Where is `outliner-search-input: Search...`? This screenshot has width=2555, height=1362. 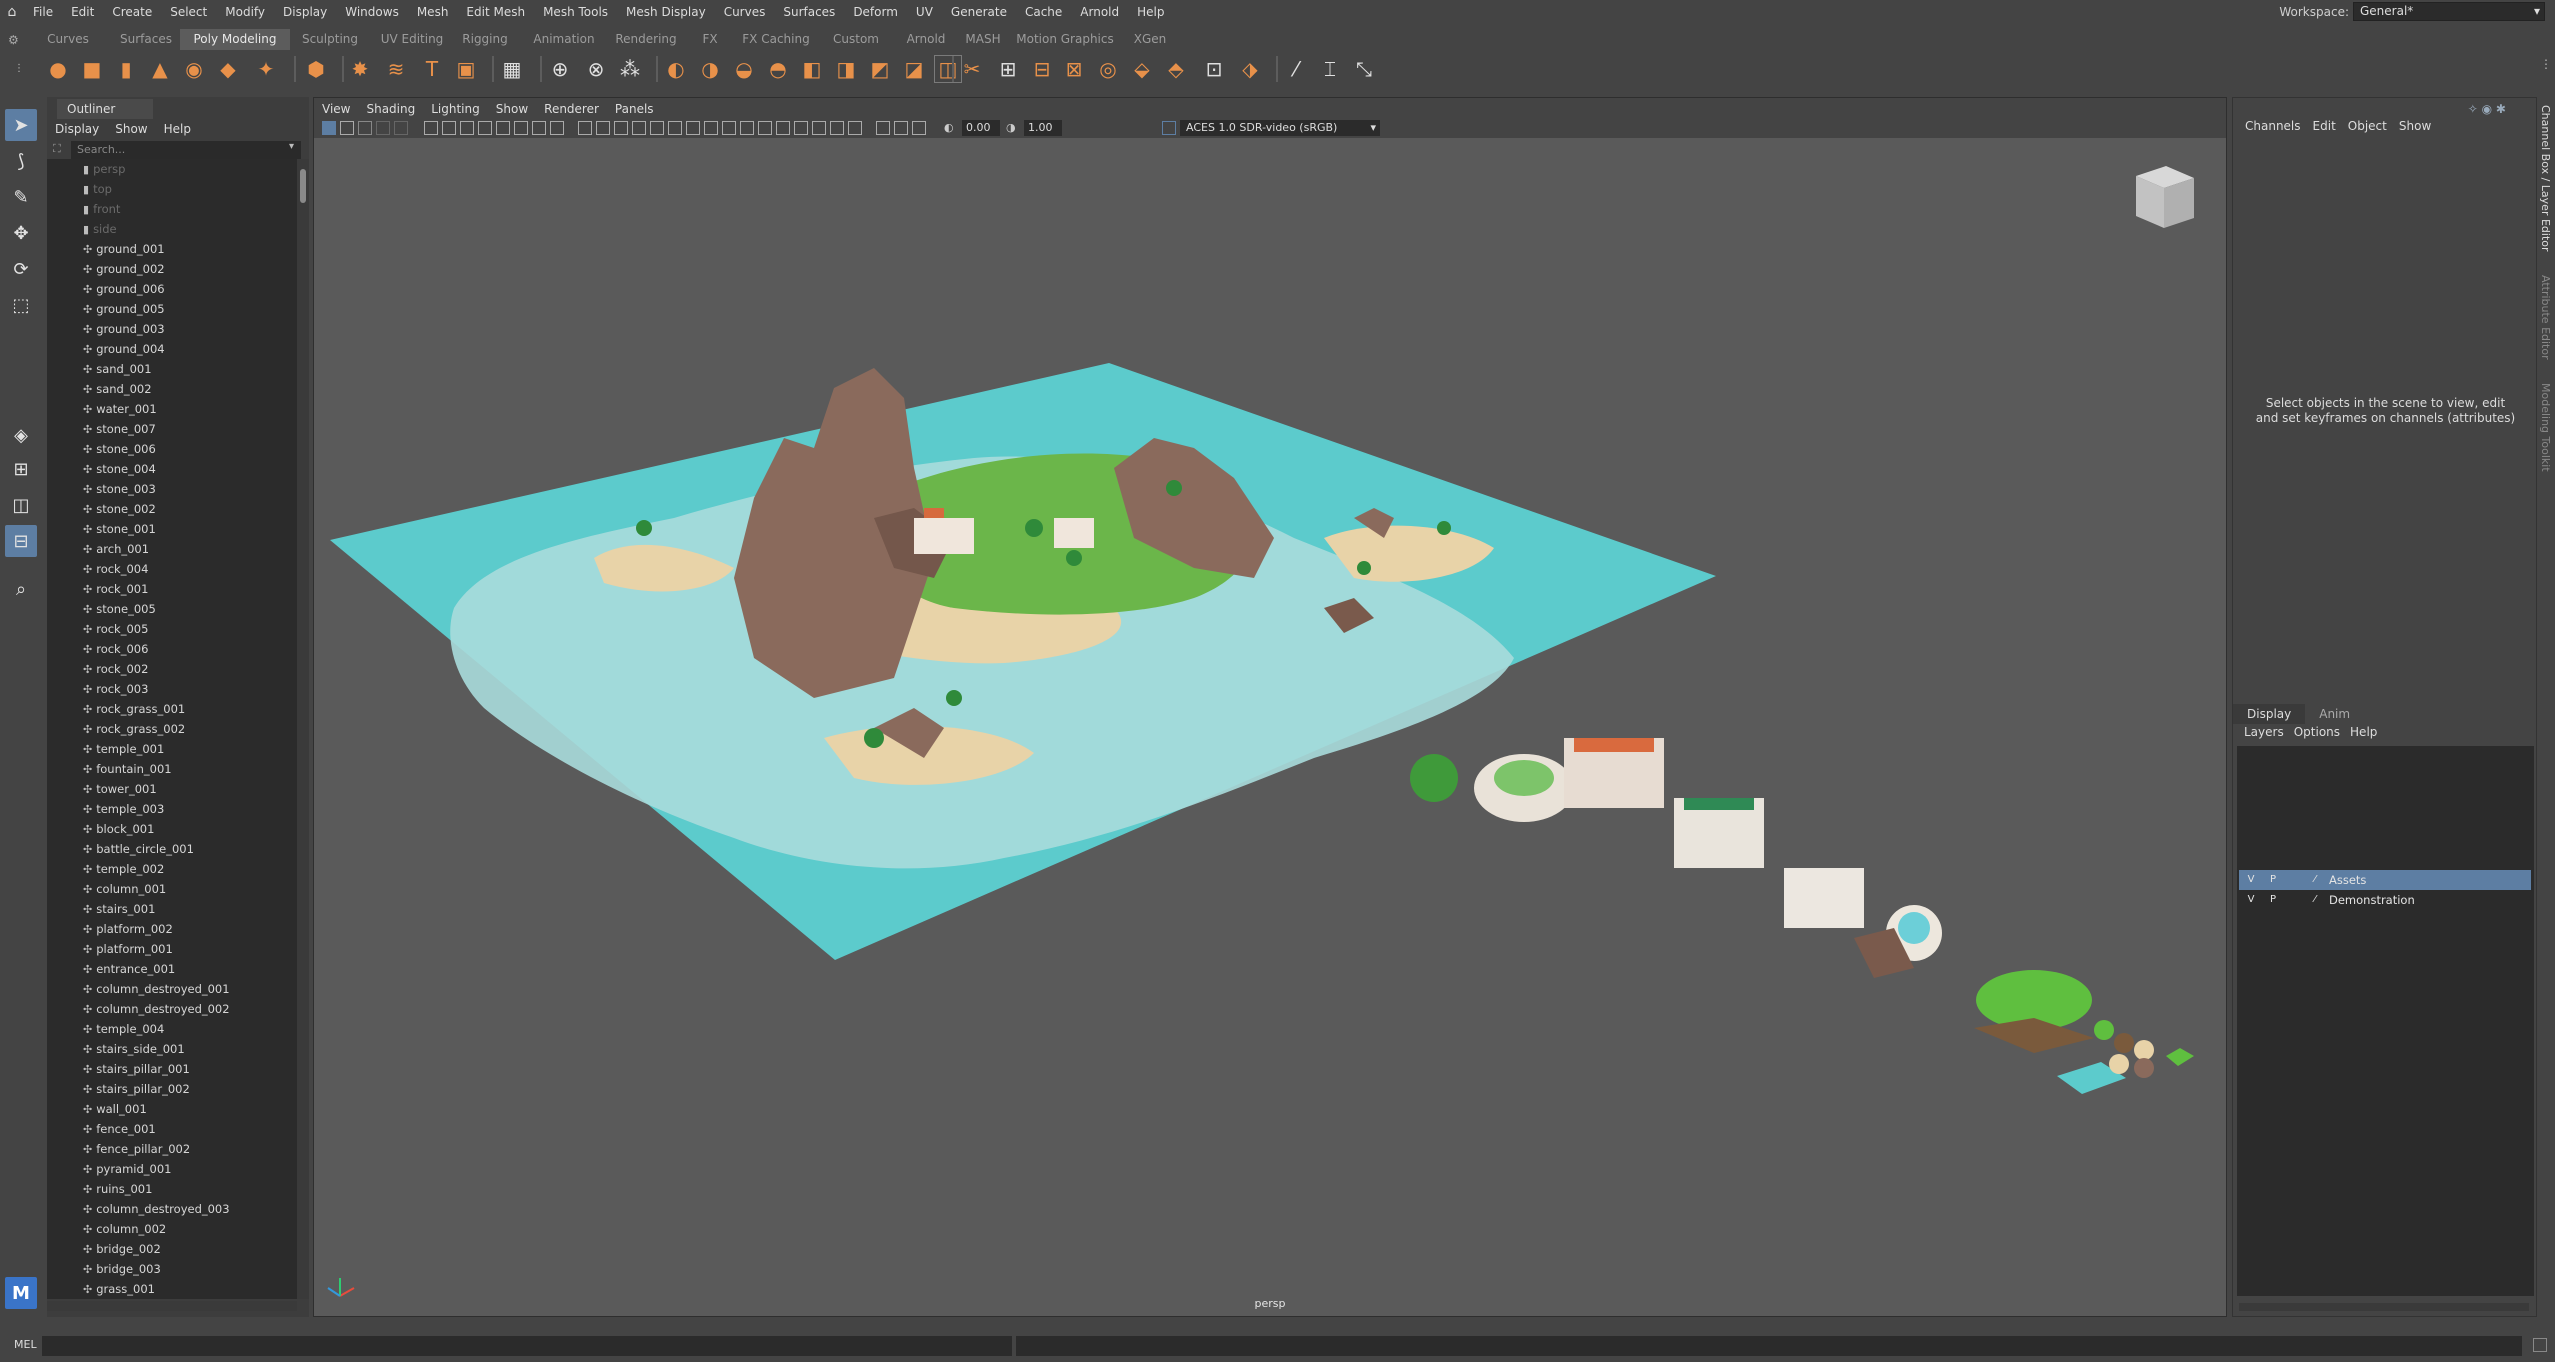
outliner-search-input: Search... is located at coordinates (186, 150).